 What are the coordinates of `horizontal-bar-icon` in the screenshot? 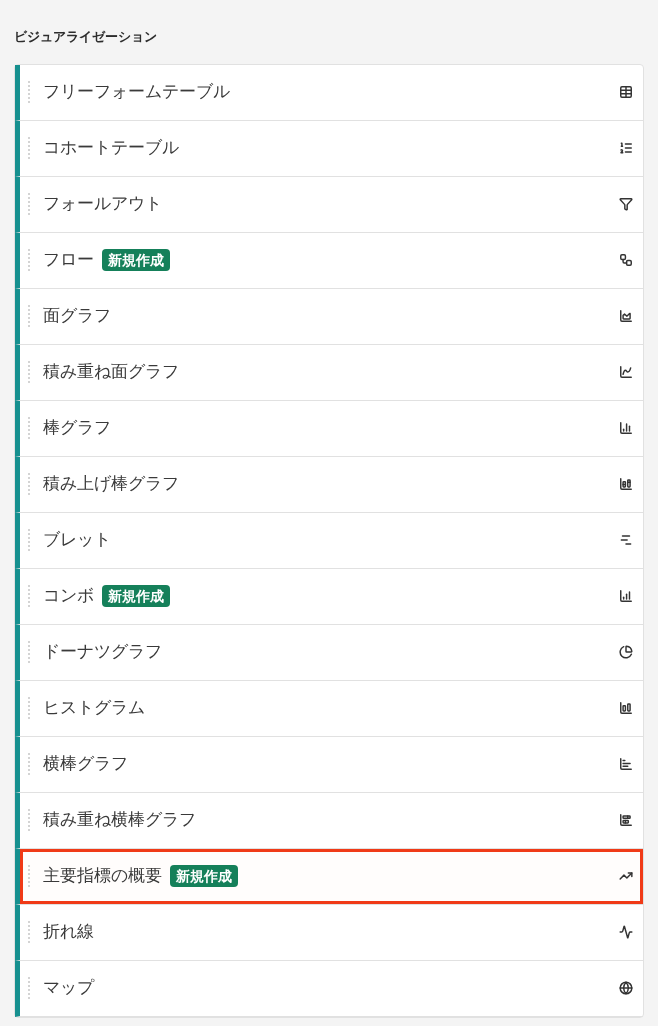 It's located at (626, 764).